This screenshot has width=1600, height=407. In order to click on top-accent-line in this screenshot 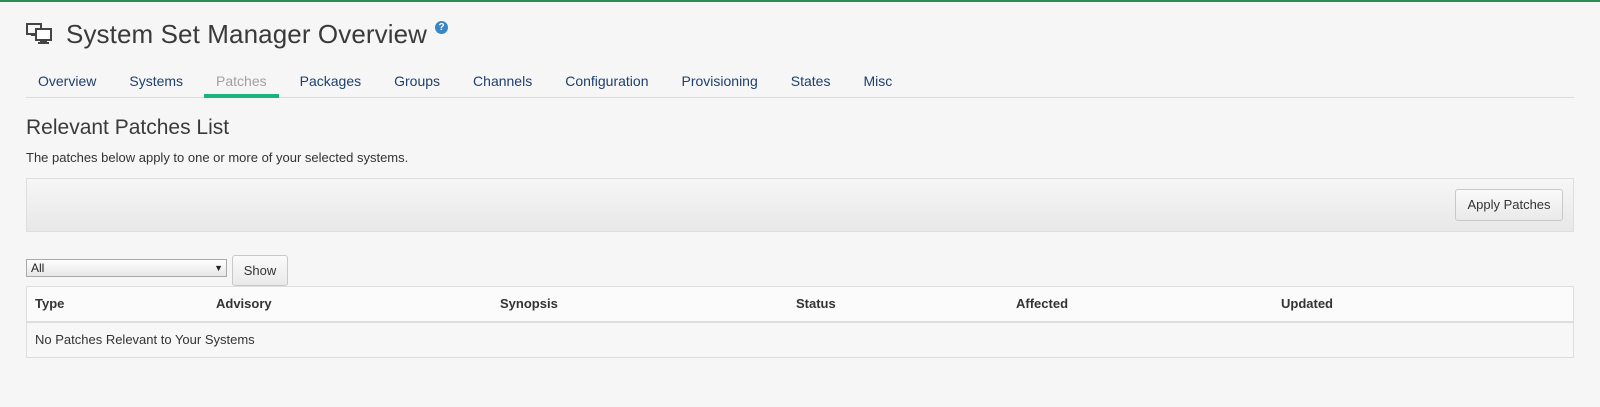, I will do `click(800, 1)`.